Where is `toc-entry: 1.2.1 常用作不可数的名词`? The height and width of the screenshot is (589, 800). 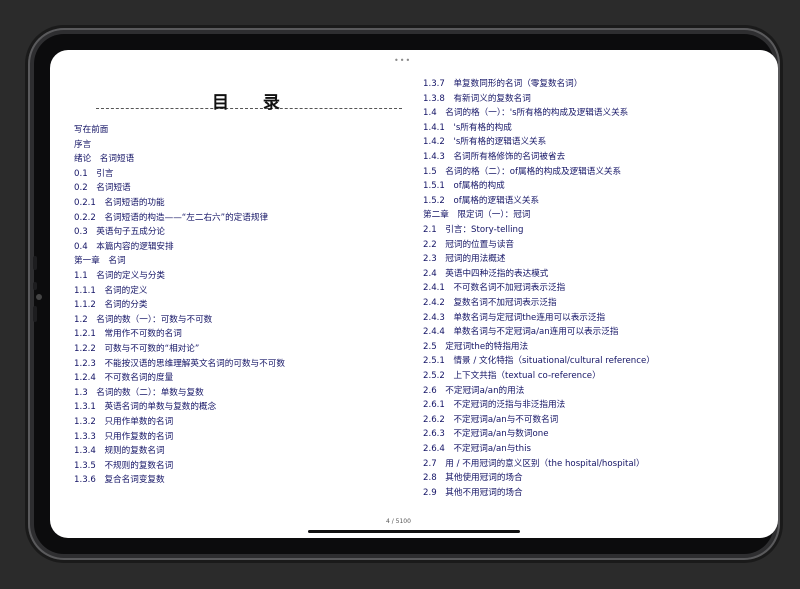
toc-entry: 1.2.1 常用作不可数的名词 is located at coordinates (128, 333).